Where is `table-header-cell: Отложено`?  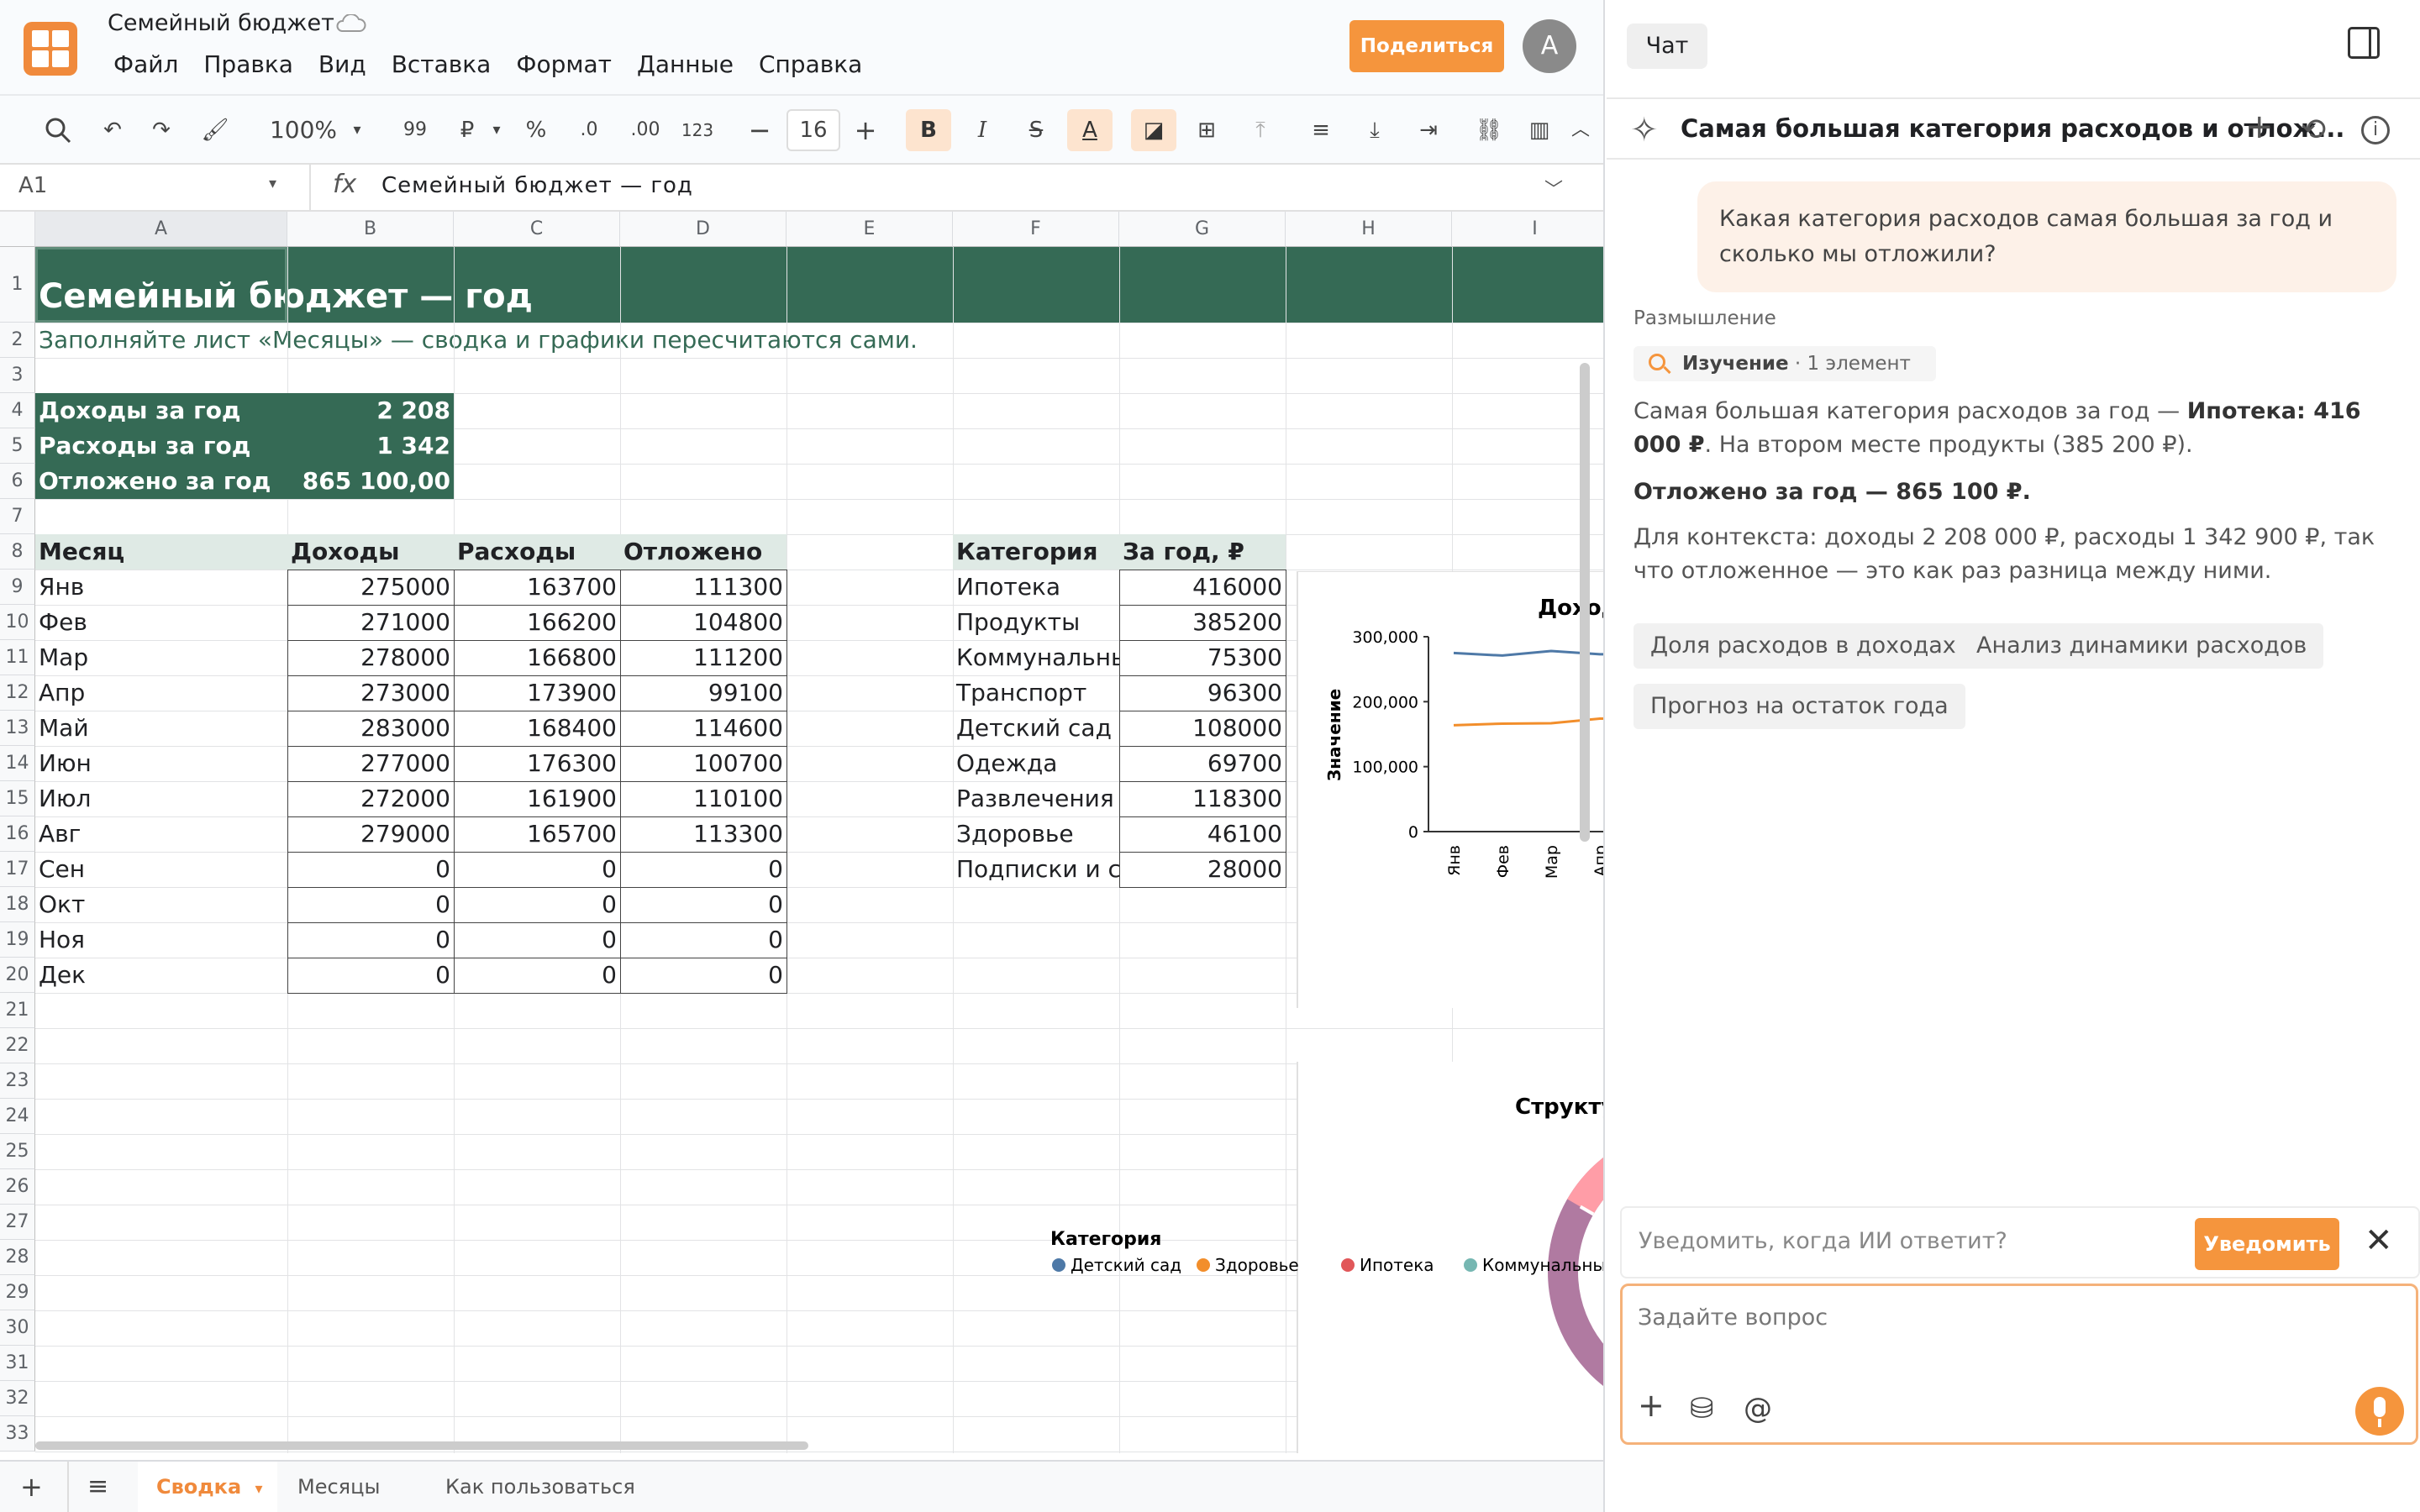 table-header-cell: Отложено is located at coordinates (703, 552).